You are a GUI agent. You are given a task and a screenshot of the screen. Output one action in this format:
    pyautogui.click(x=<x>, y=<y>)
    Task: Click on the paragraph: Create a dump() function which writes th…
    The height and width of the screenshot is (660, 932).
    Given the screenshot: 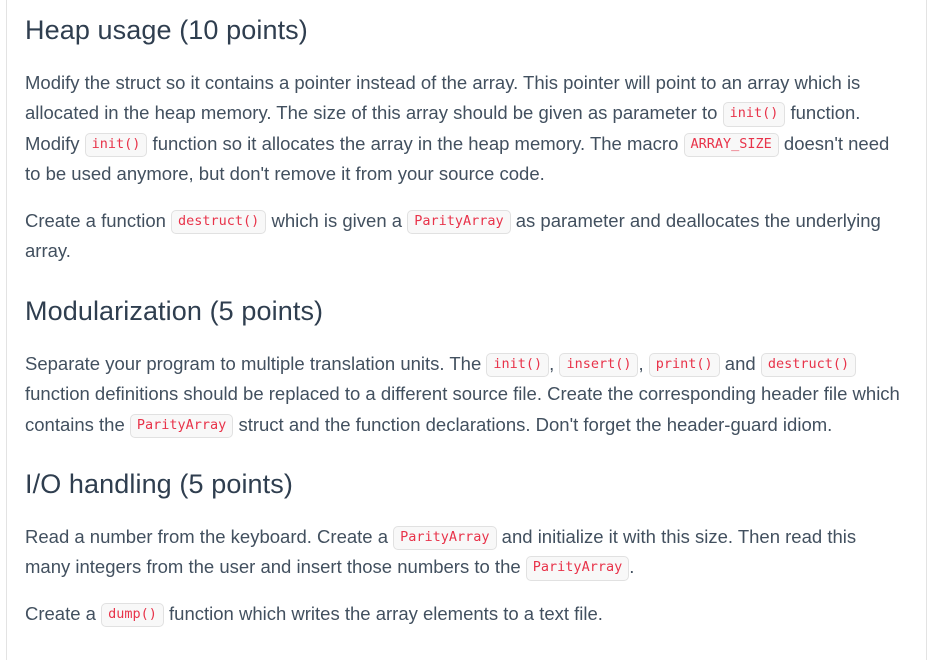 What is the action you would take?
    pyautogui.click(x=464, y=614)
    